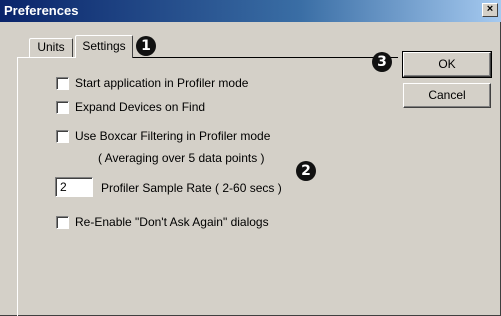 This screenshot has width=501, height=316. What do you see at coordinates (46, 57) in the screenshot?
I see `tab-panel-border-left` at bounding box center [46, 57].